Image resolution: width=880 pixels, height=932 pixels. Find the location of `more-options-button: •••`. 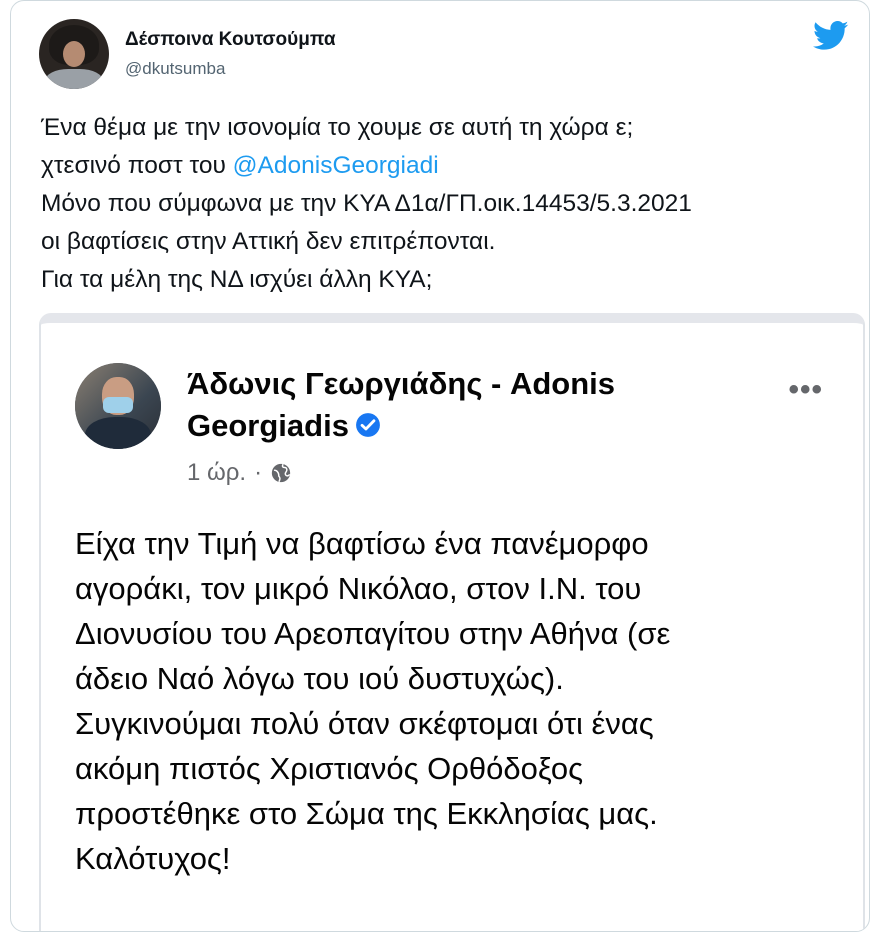

more-options-button: ••• is located at coordinates (805, 390).